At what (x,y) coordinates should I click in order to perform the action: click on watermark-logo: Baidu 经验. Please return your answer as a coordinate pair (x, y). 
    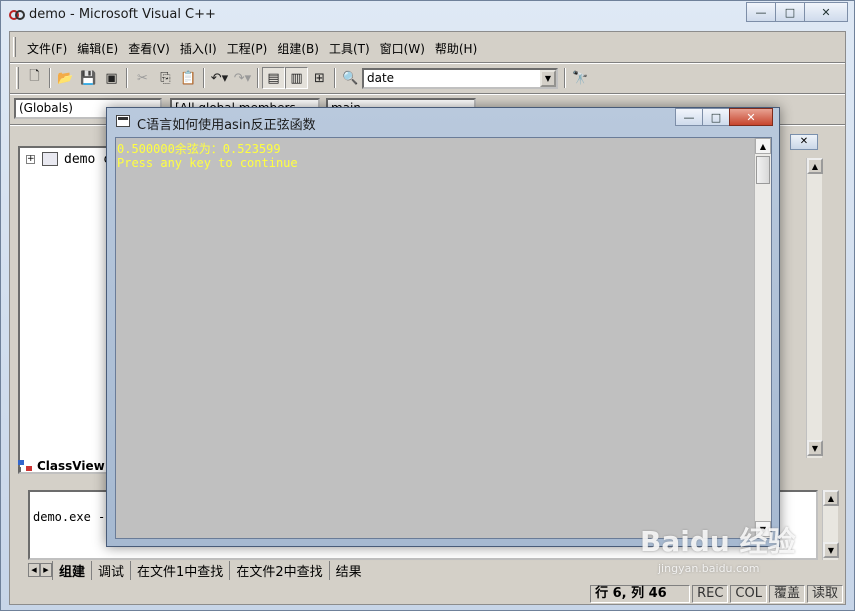
    Looking at the image, I should click on (718, 541).